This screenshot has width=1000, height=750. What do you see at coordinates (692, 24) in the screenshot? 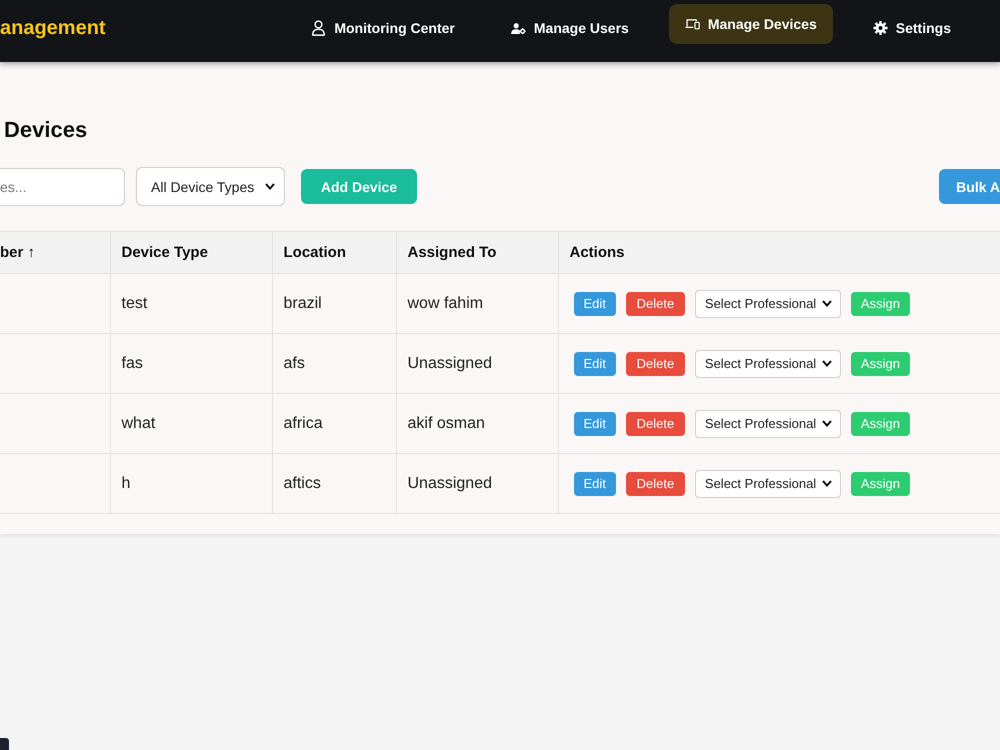
I see `devices-icon` at bounding box center [692, 24].